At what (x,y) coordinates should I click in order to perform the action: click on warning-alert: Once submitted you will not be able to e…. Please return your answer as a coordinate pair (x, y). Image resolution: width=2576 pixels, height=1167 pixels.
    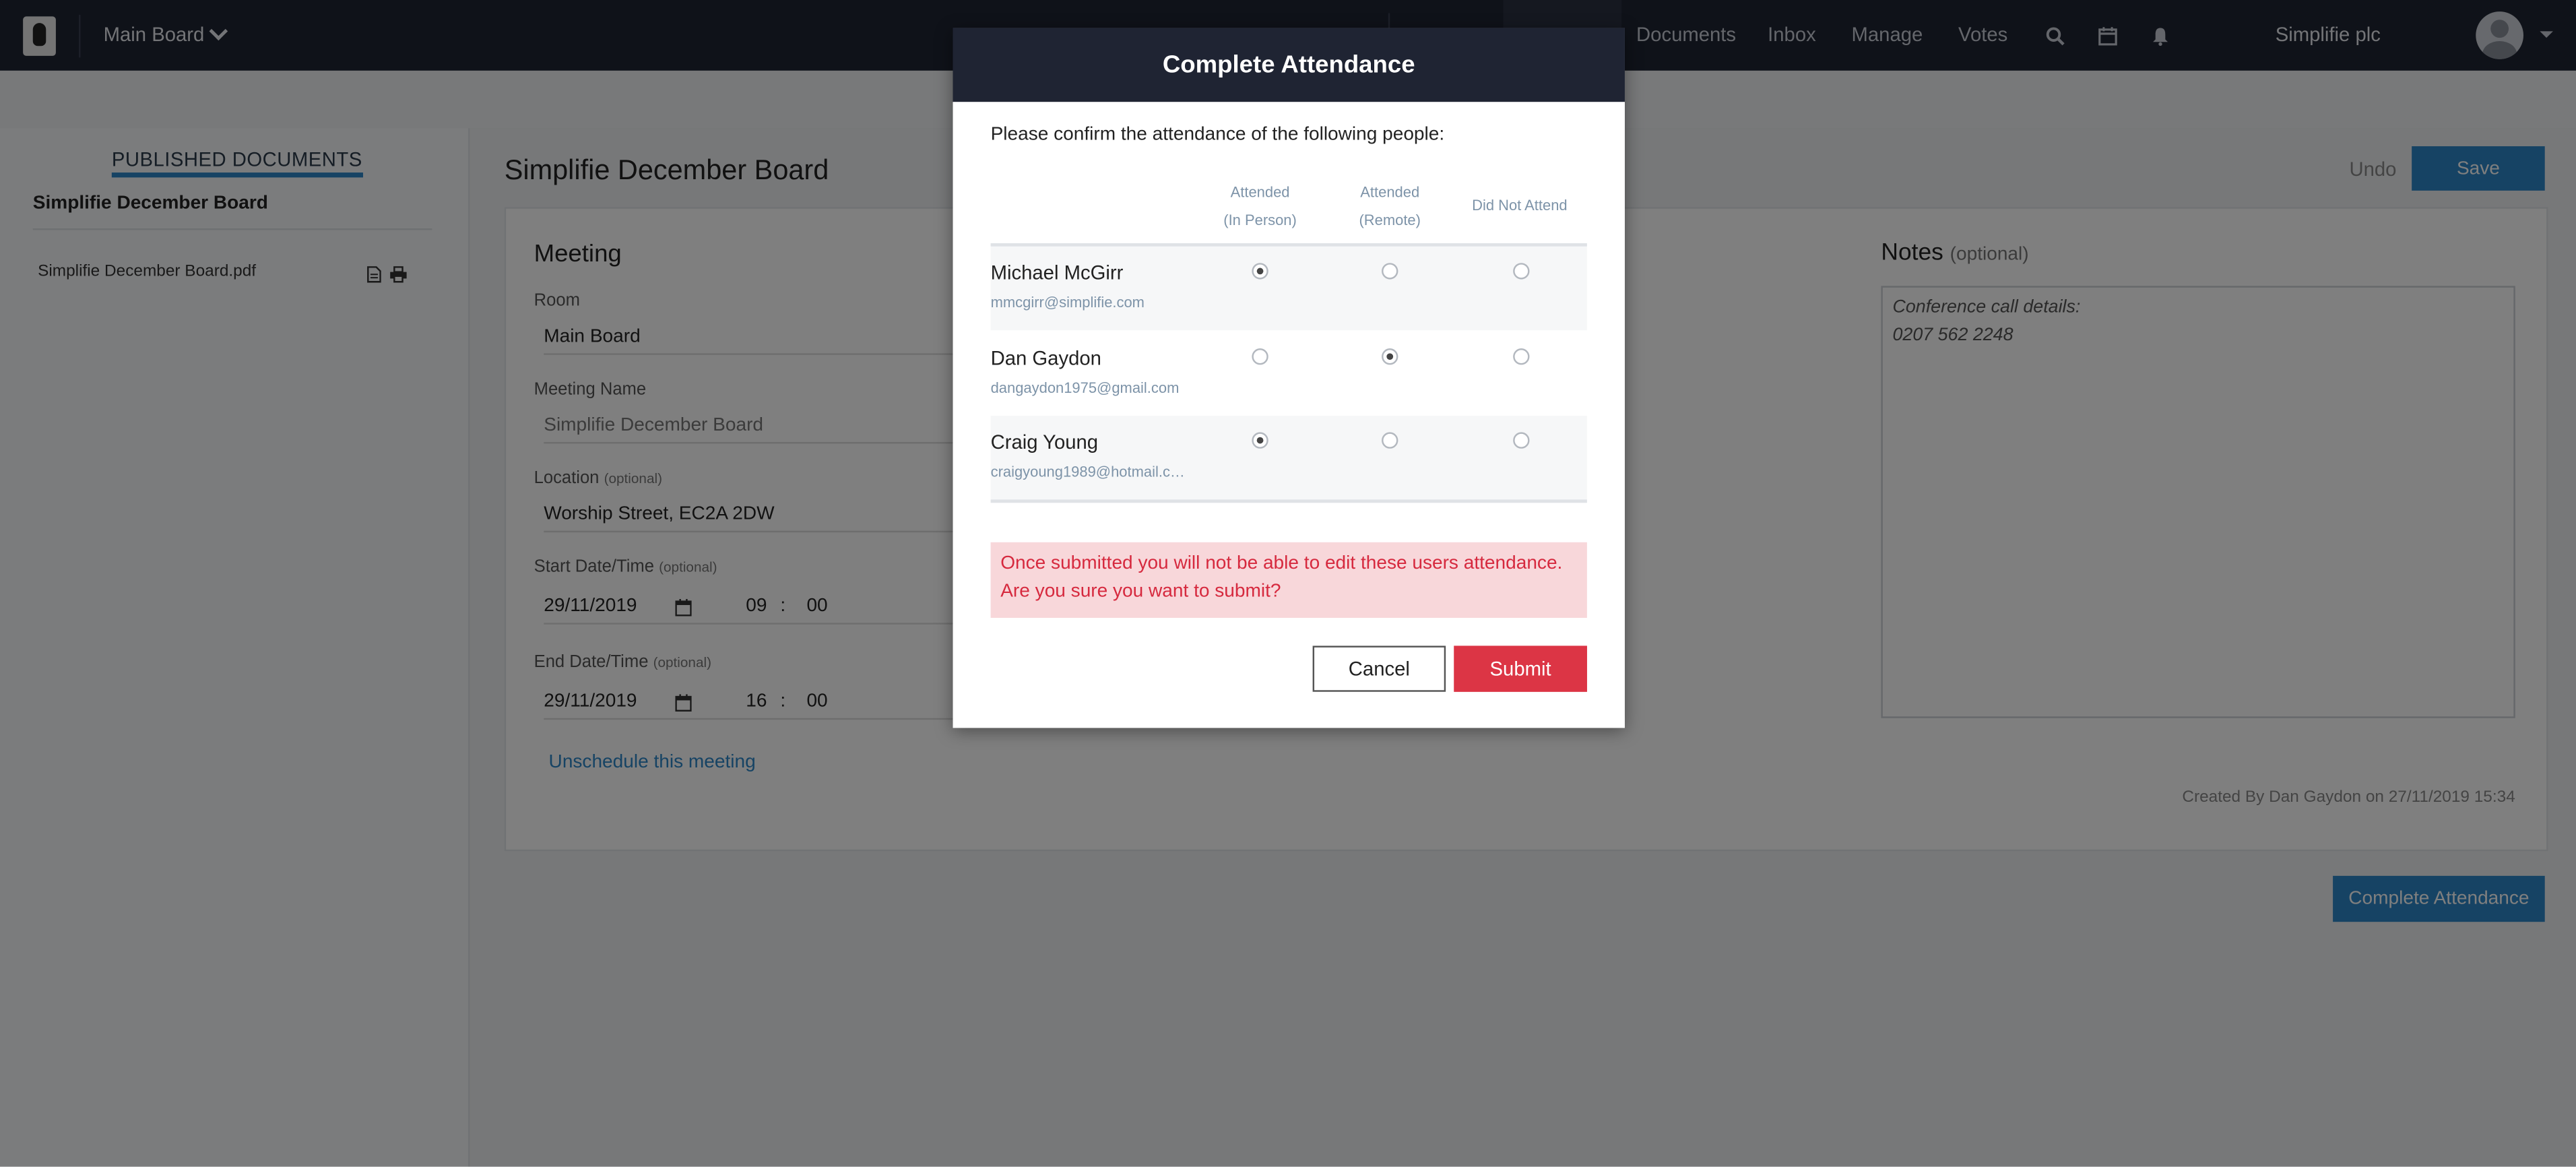
    Looking at the image, I should click on (1288, 580).